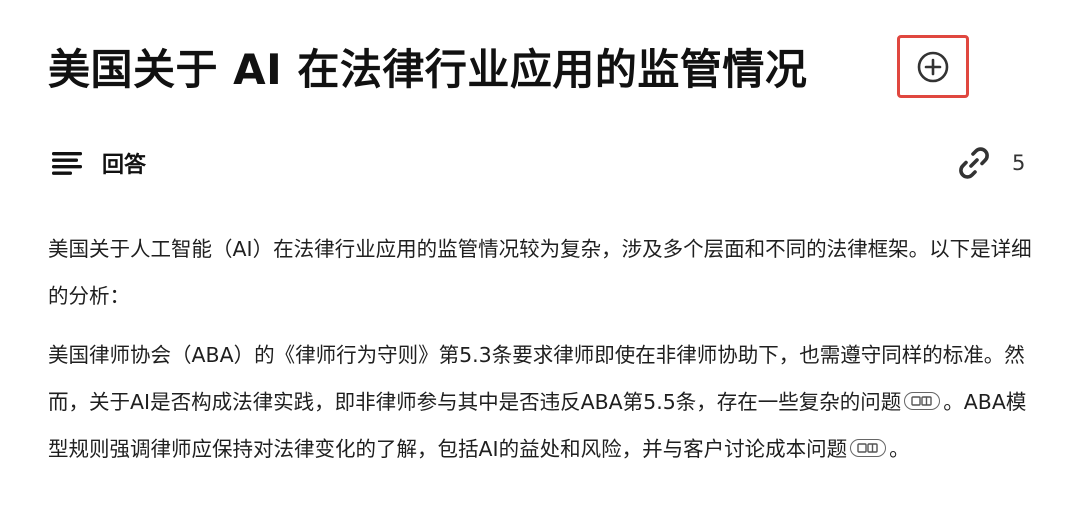  Describe the element at coordinates (974, 163) in the screenshot. I see `link-icon` at that location.